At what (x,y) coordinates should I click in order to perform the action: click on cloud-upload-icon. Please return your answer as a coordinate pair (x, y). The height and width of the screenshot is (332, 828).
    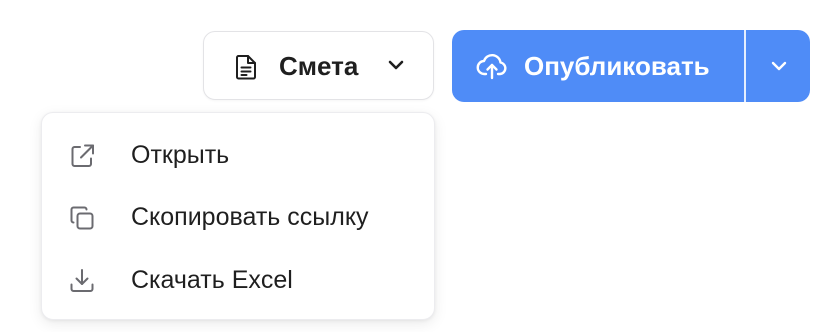
    Looking at the image, I should click on (491, 66).